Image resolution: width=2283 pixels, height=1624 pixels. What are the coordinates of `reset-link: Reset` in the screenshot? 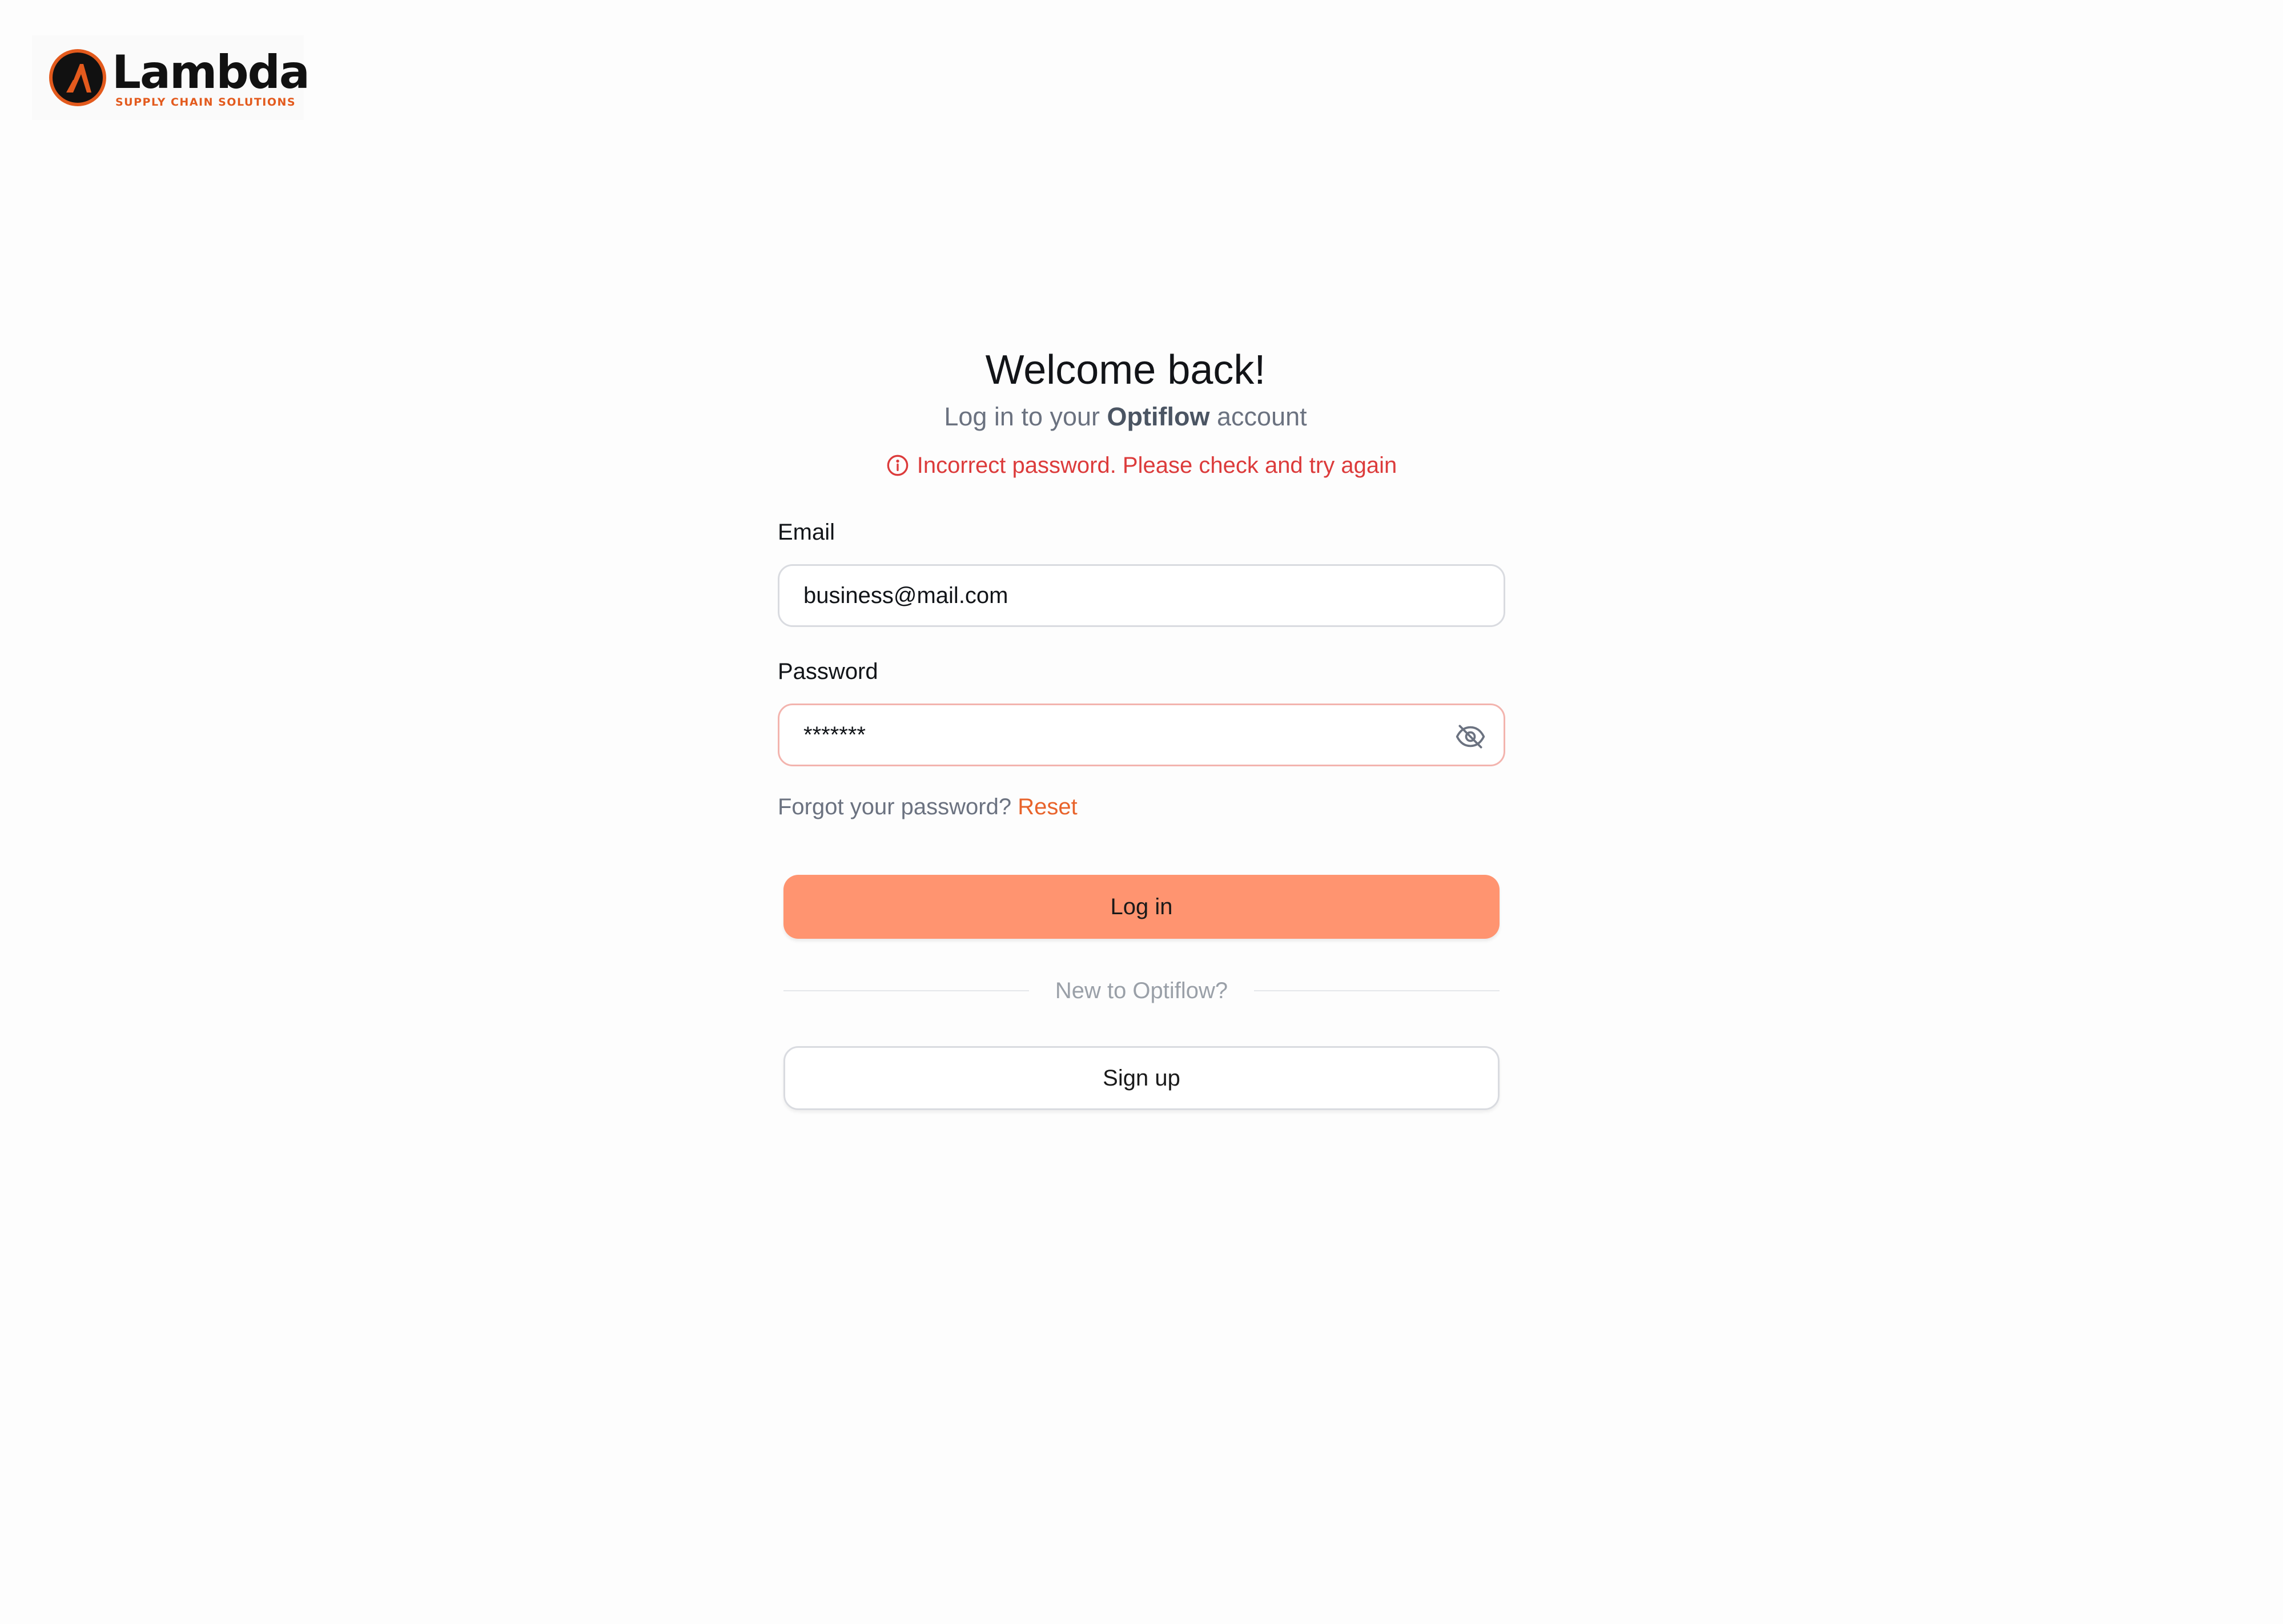 It's located at (1048, 806).